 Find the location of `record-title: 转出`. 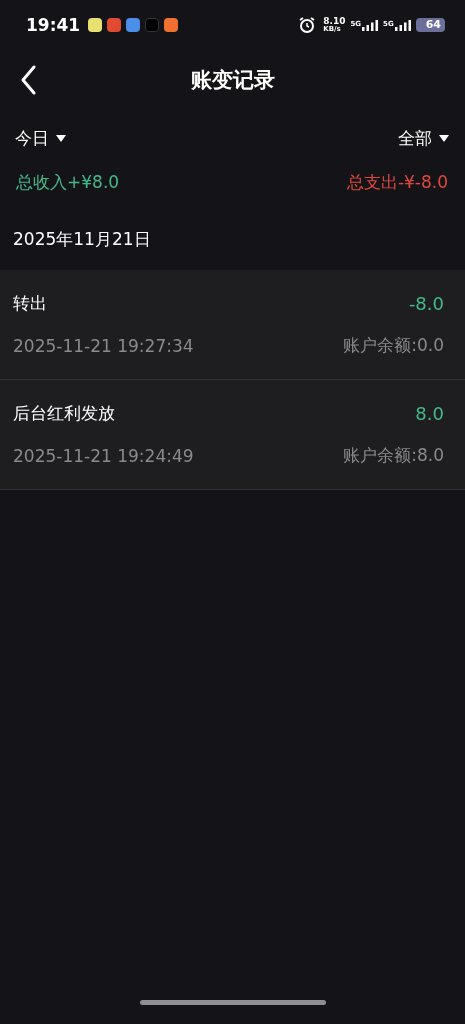

record-title: 转出 is located at coordinates (30, 303).